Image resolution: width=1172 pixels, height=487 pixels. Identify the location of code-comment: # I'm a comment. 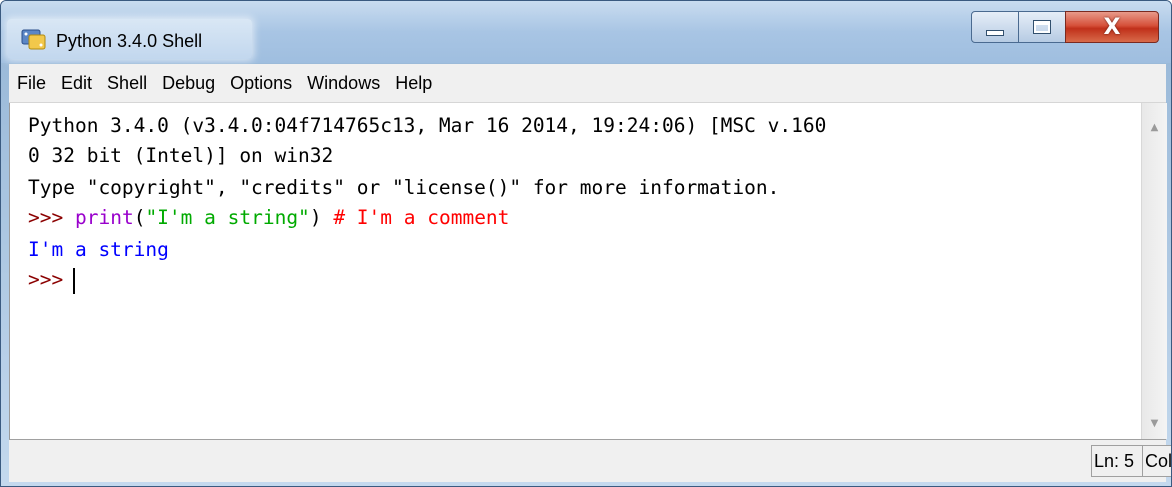
(421, 217).